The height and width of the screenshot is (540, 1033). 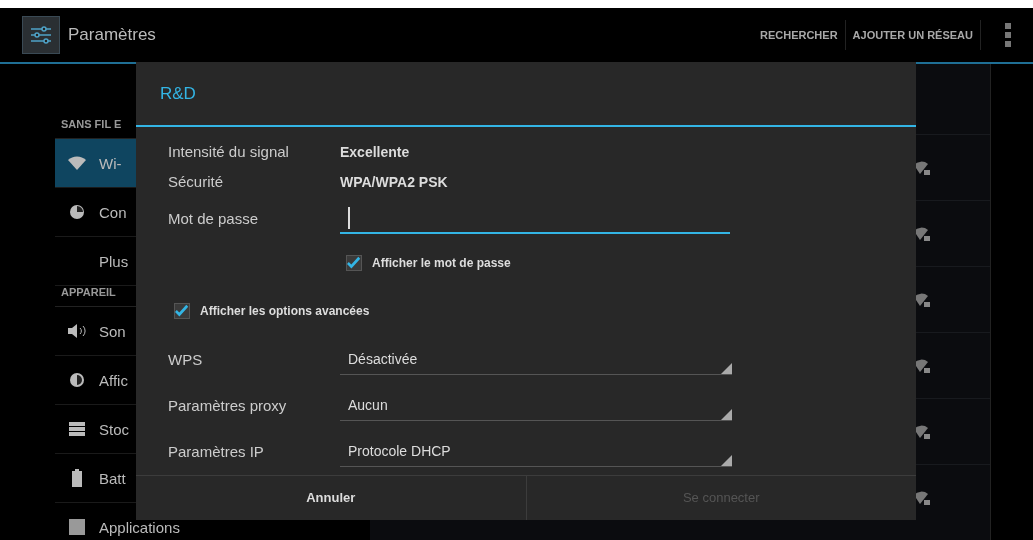 What do you see at coordinates (229, 152) in the screenshot?
I see `field-label: Intensité du signal` at bounding box center [229, 152].